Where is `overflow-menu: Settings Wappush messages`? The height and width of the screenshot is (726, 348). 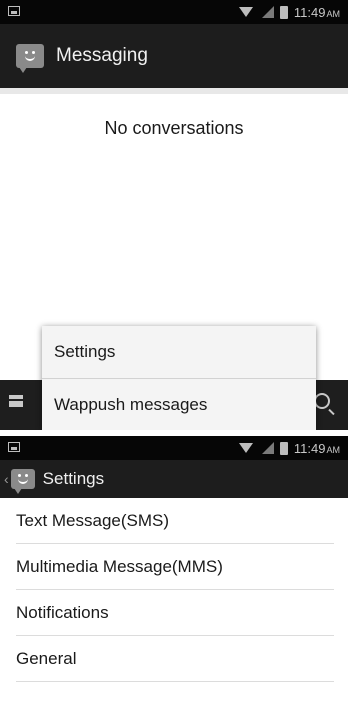 overflow-menu: Settings Wappush messages is located at coordinates (179, 378).